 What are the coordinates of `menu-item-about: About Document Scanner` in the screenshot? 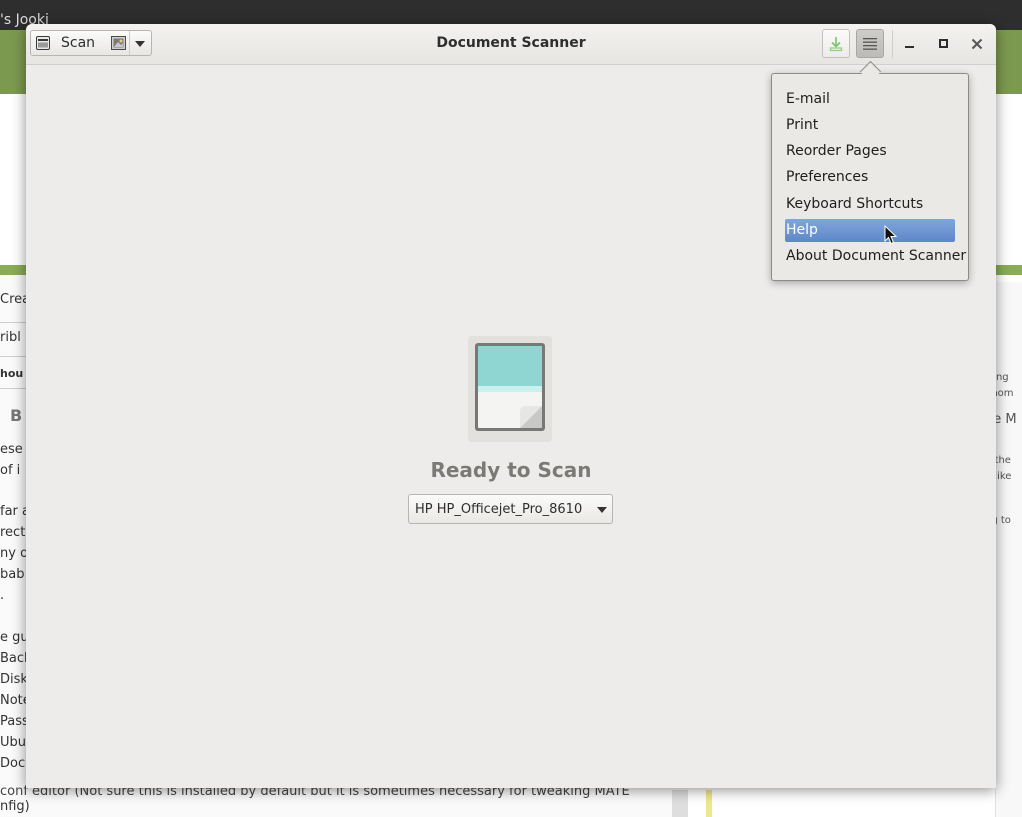 It's located at (875, 256).